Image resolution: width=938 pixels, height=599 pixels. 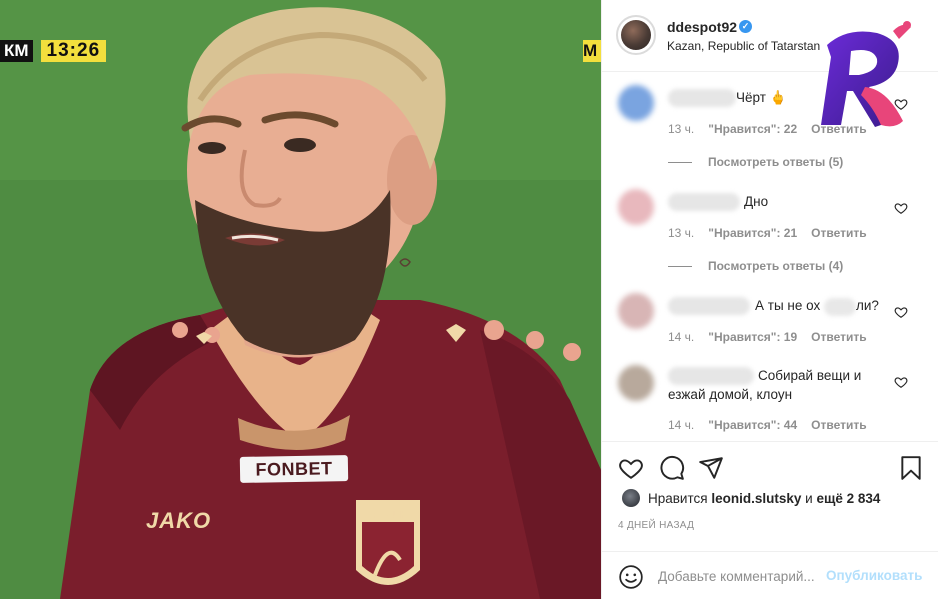 What do you see at coordinates (756, 498) in the screenshot?
I see `liked-by-user: leonid.slutsky` at bounding box center [756, 498].